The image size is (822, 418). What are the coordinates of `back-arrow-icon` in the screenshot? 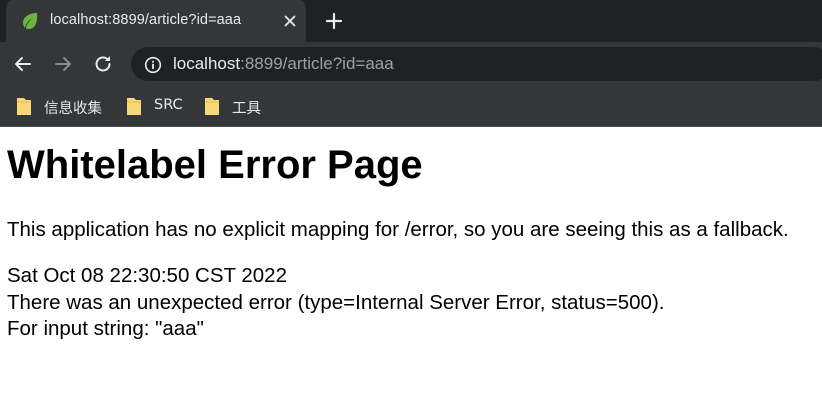 It's located at (23, 64).